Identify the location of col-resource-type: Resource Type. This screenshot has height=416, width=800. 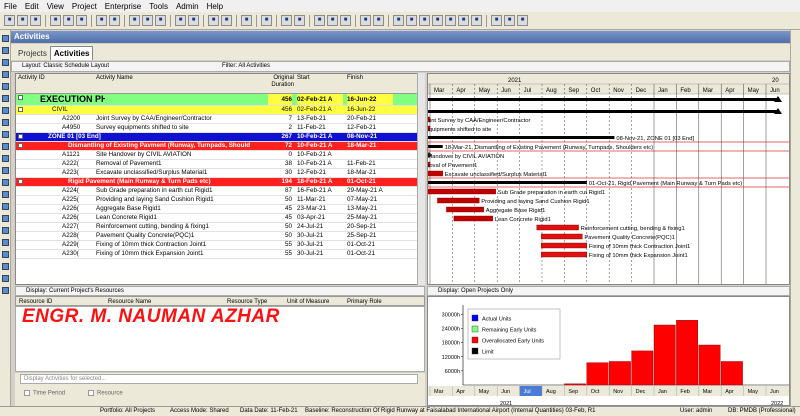
(247, 302).